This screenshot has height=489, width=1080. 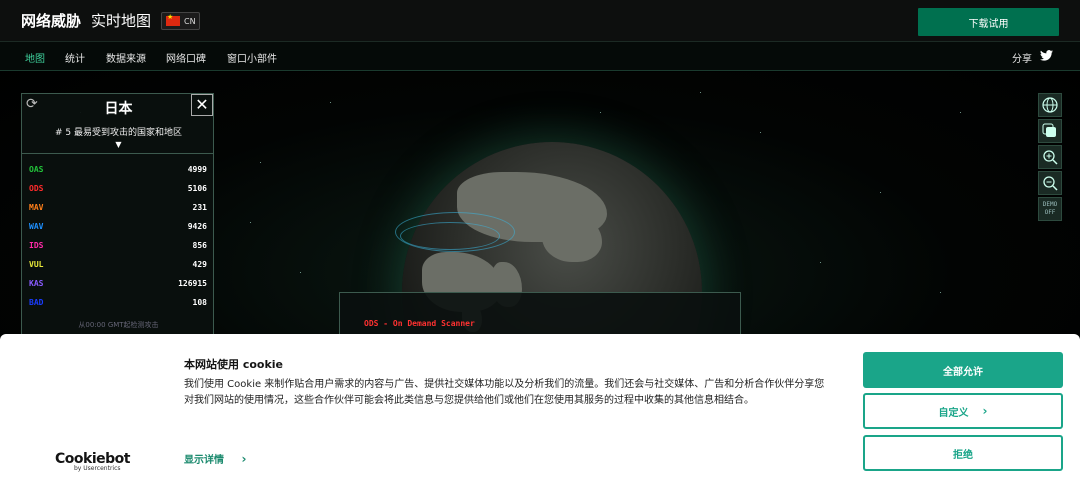 I want to click on stat-value: 5106, so click(x=197, y=188).